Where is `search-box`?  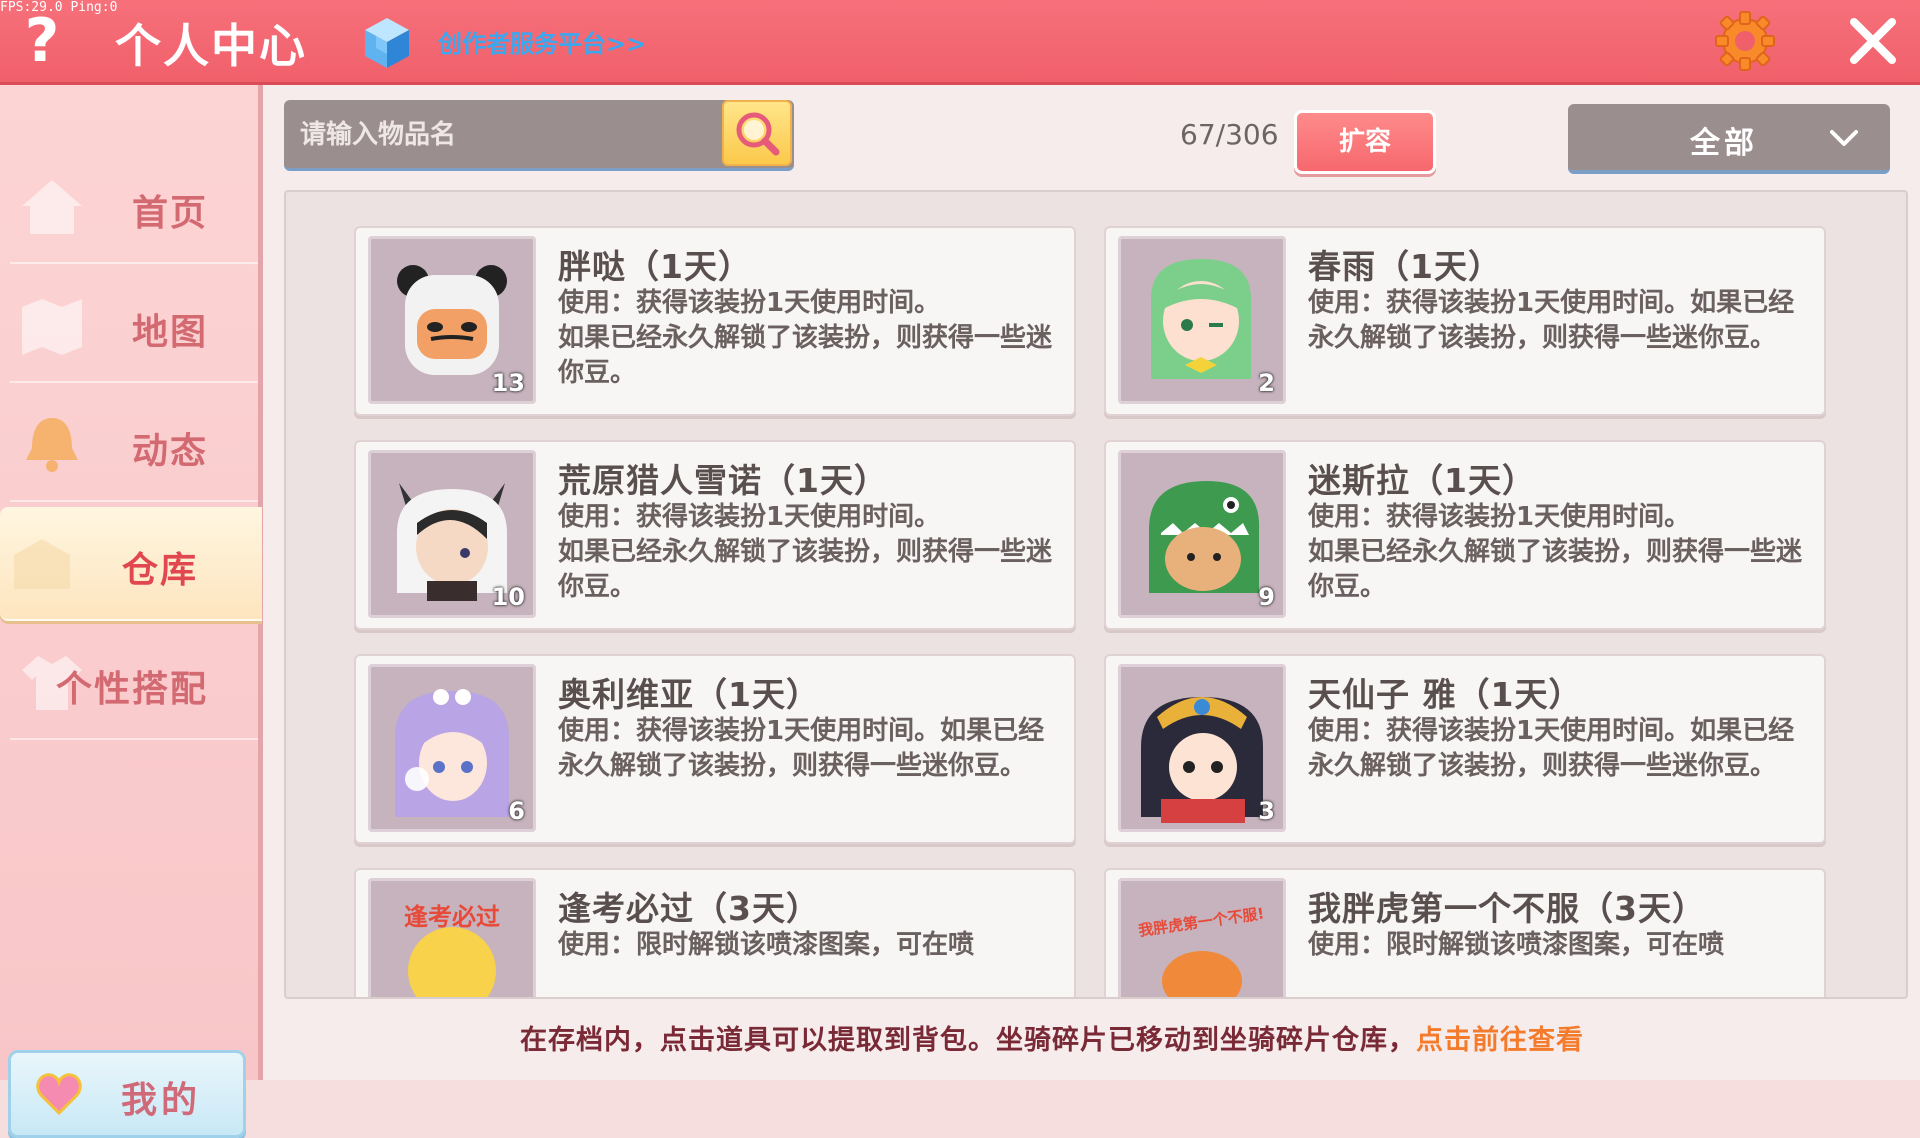
search-box is located at coordinates (539, 135).